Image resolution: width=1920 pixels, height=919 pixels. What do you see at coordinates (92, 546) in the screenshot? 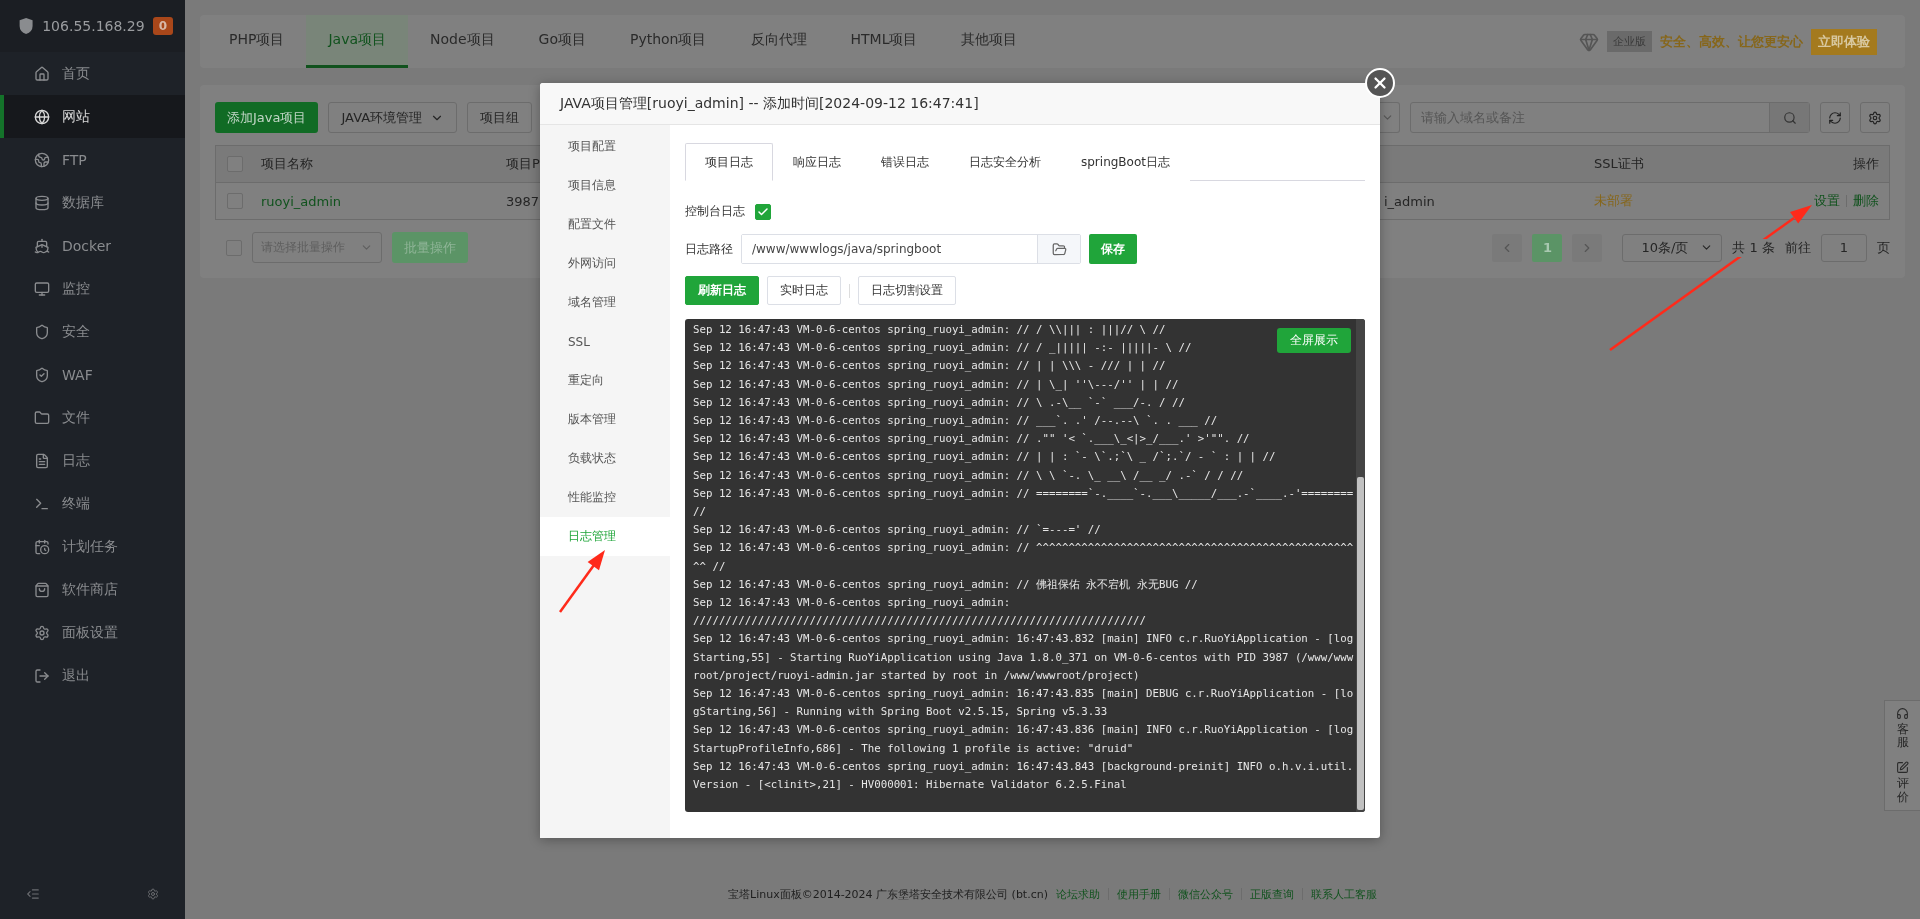
I see `sidebar-item: 计划任务` at bounding box center [92, 546].